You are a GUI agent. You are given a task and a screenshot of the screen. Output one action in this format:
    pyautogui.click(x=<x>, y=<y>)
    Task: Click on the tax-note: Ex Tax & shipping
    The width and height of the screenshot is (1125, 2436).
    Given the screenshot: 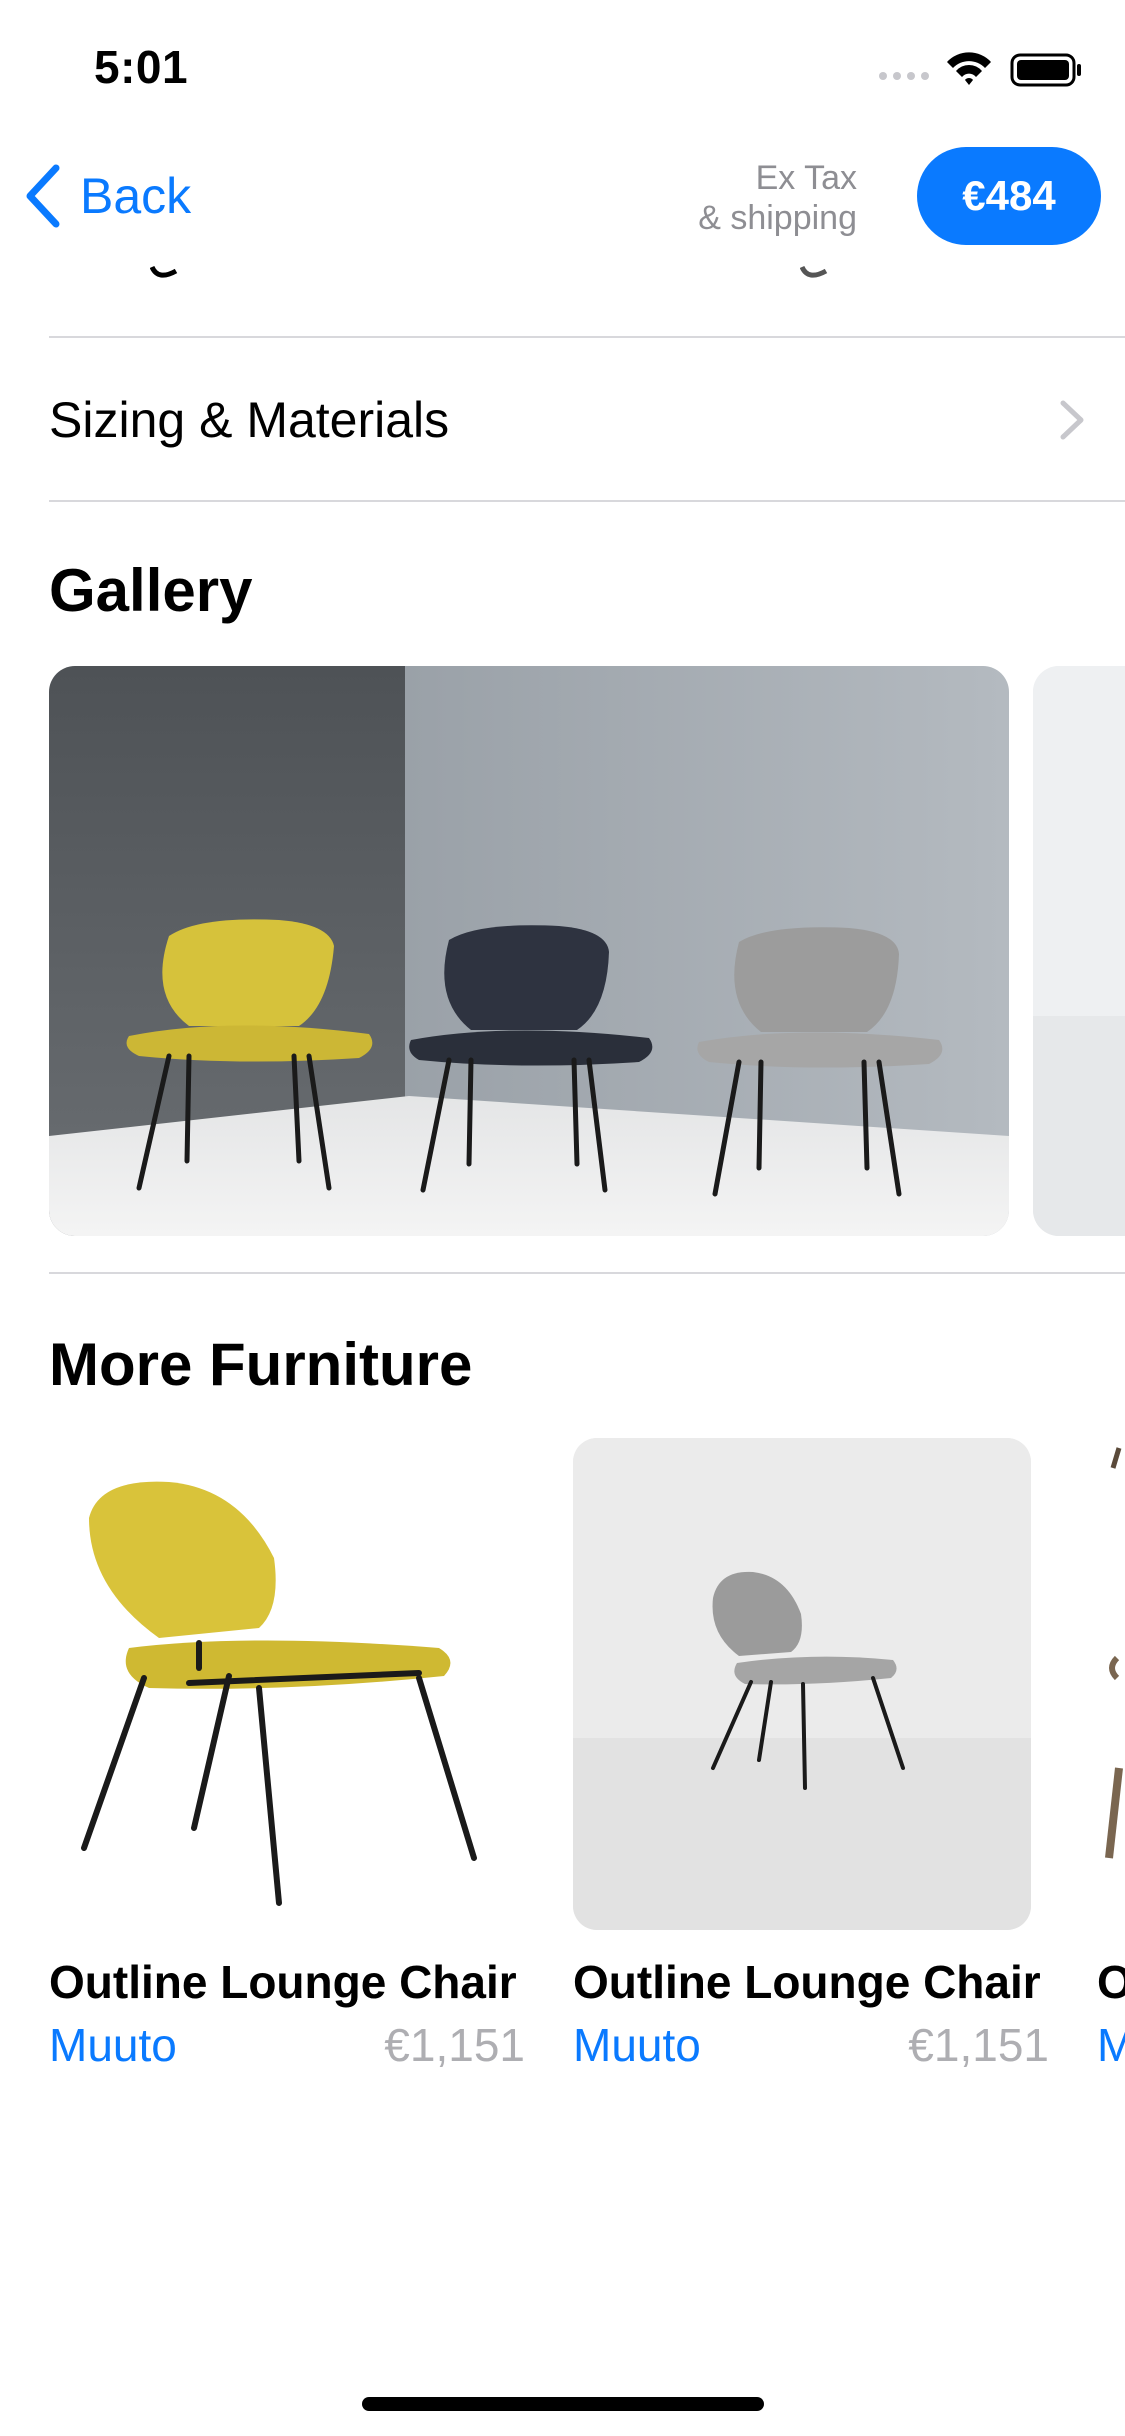 What is the action you would take?
    pyautogui.click(x=777, y=198)
    